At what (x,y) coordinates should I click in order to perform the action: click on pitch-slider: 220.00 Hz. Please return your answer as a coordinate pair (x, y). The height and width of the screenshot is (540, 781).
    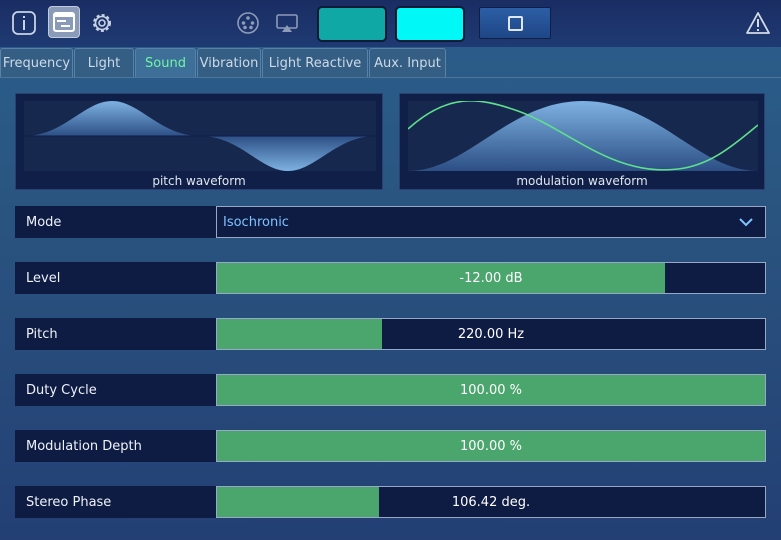
    Looking at the image, I should click on (491, 334).